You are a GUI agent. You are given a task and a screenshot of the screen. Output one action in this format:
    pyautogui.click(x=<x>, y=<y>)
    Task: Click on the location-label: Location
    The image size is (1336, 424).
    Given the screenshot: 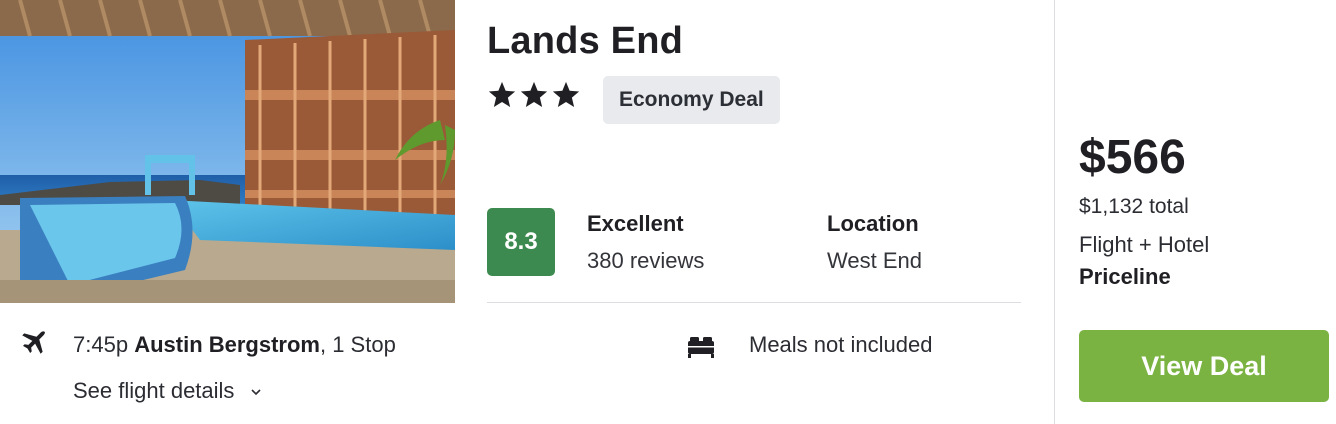 What is the action you would take?
    pyautogui.click(x=873, y=223)
    